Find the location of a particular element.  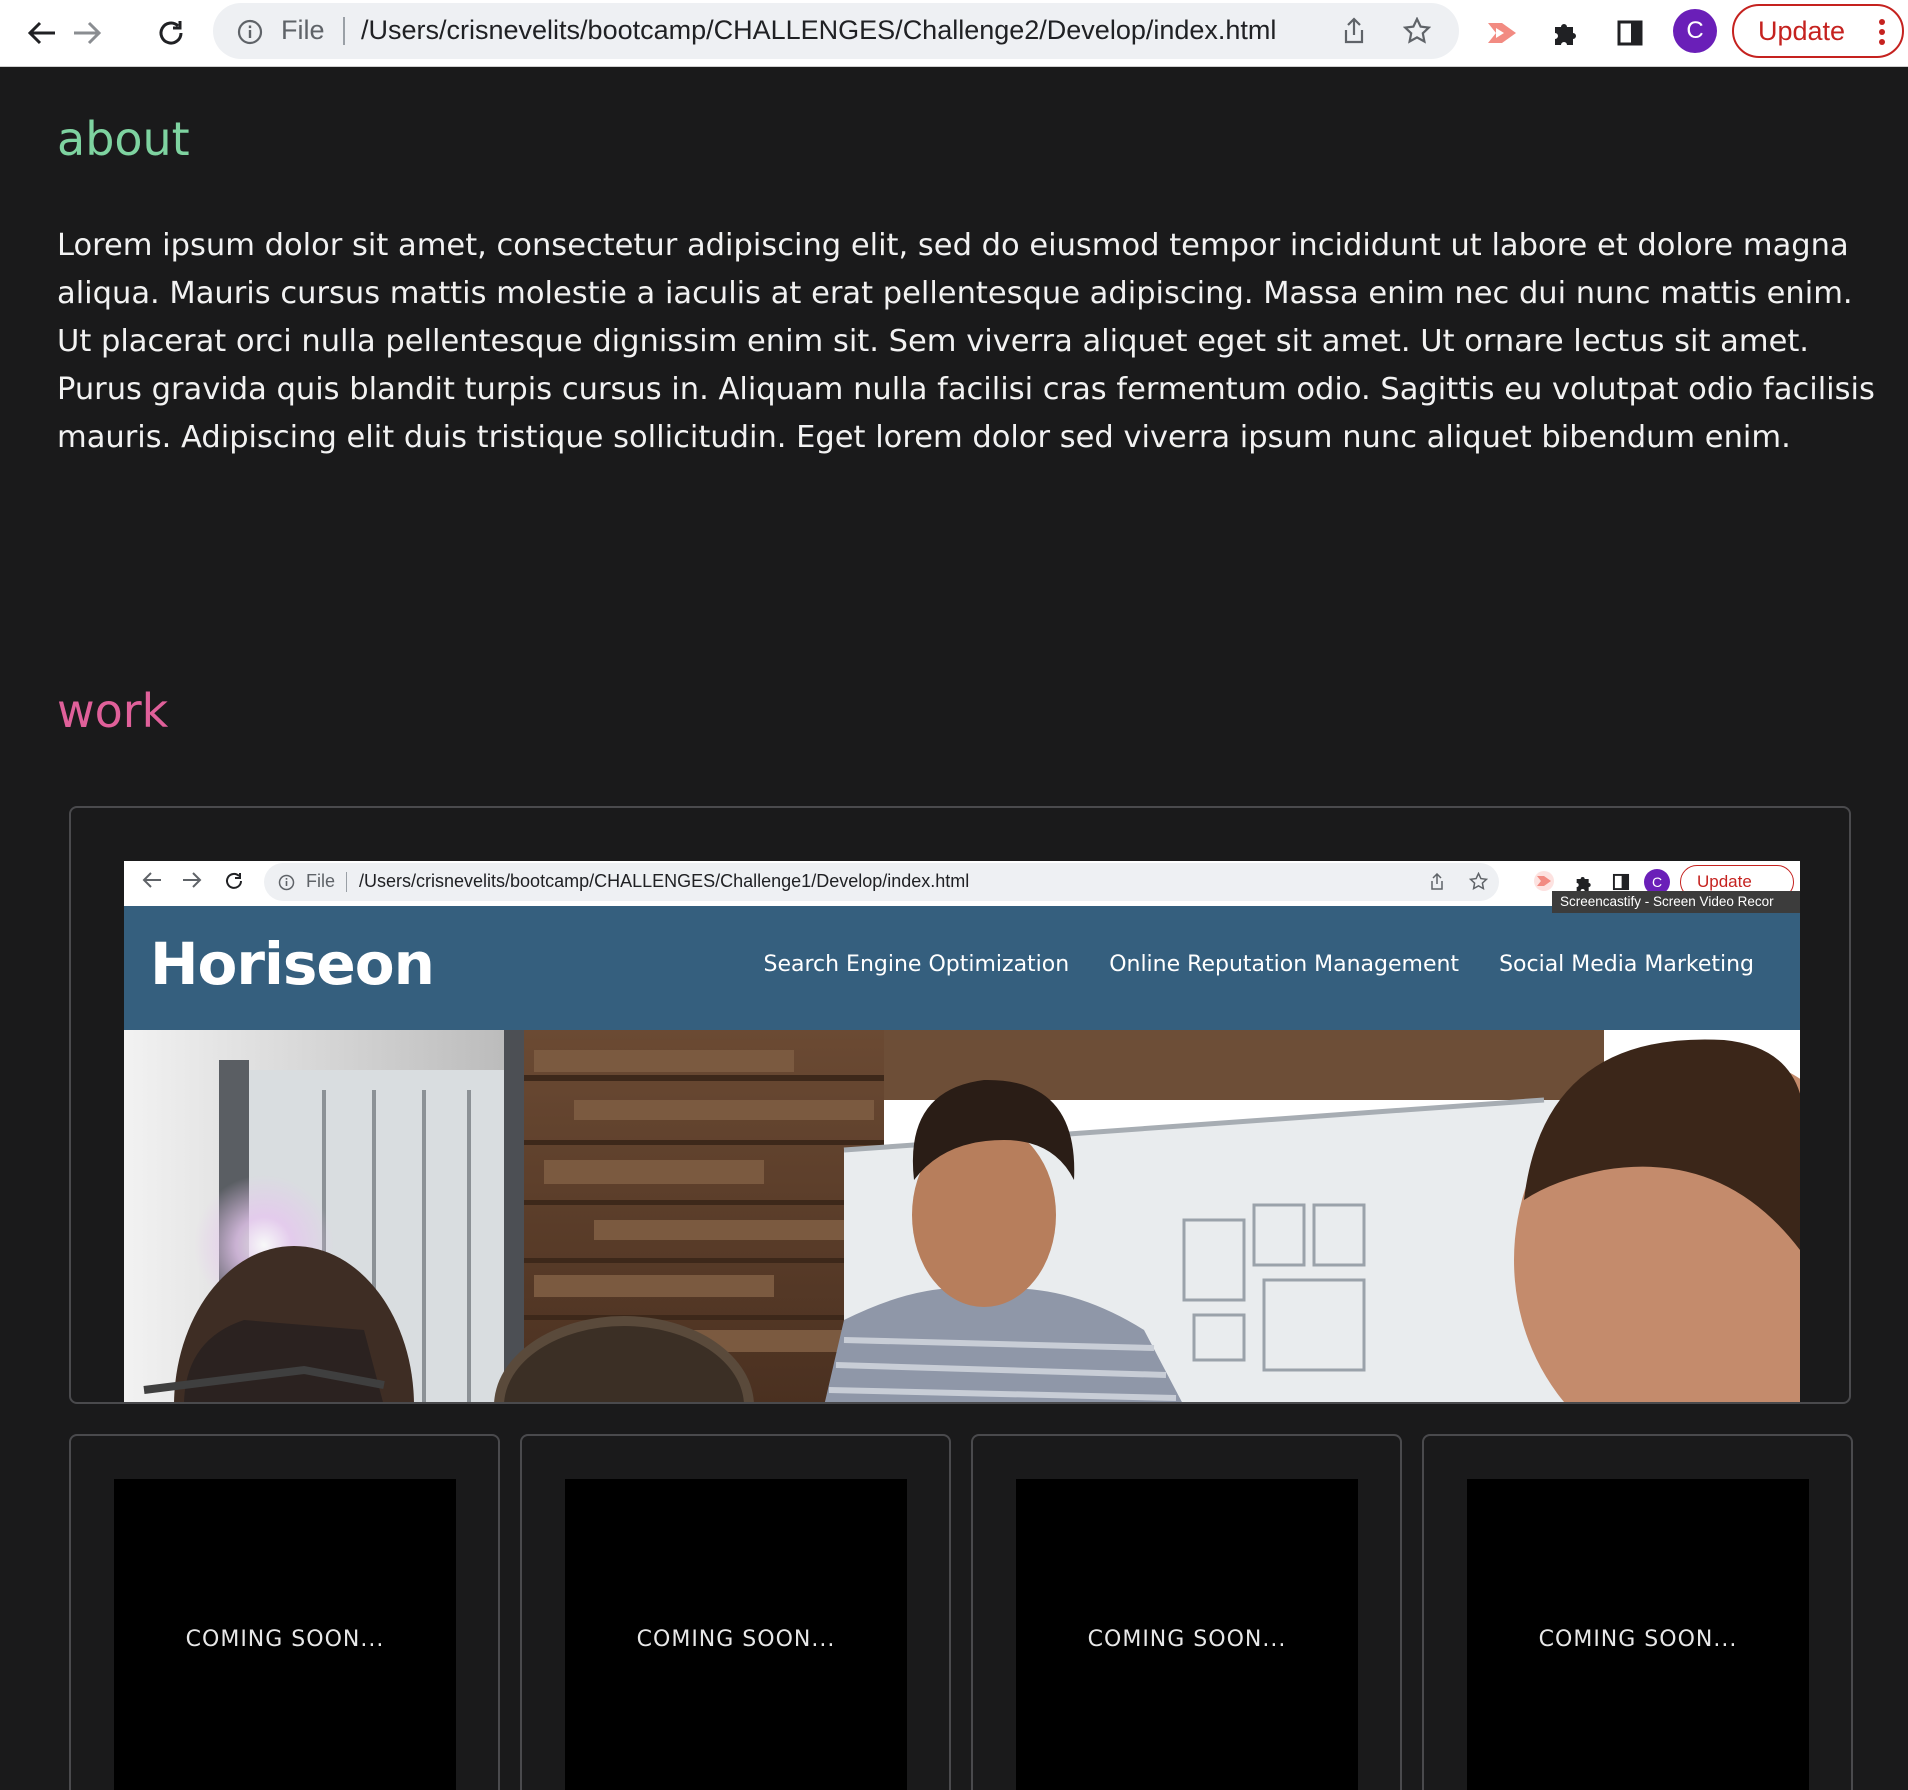

profile-avatar: C is located at coordinates (1695, 31).